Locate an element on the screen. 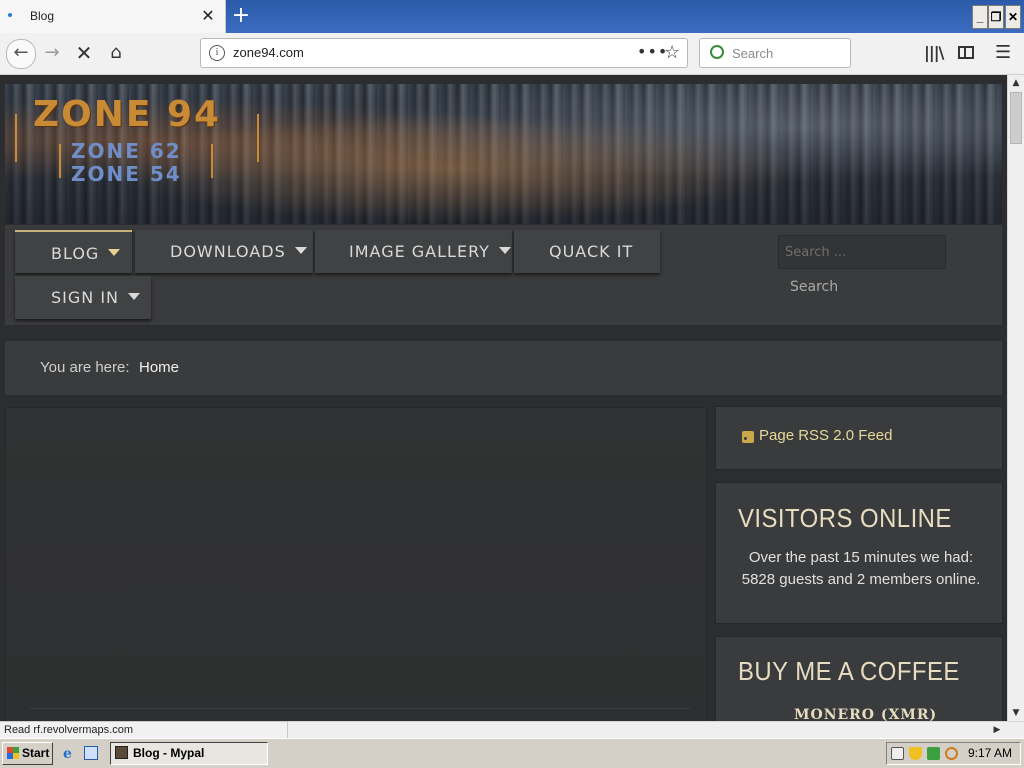 This screenshot has width=1024, height=768. menu-label-sign-in: SIGN IN is located at coordinates (85, 297).